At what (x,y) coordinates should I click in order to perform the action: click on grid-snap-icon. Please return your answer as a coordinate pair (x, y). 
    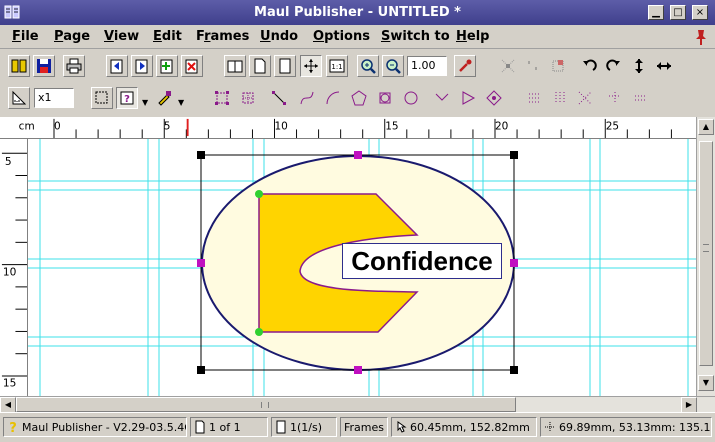
    Looking at the image, I should click on (508, 66).